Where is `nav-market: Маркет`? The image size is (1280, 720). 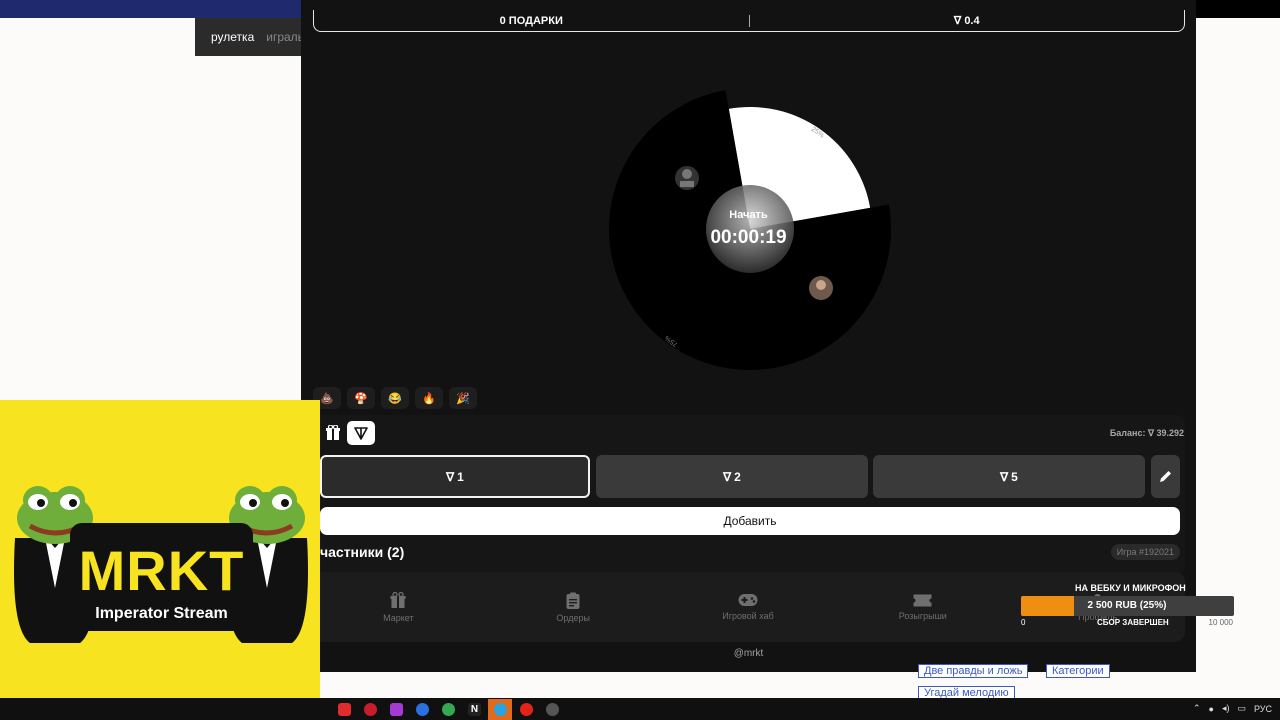 nav-market: Маркет is located at coordinates (398, 607).